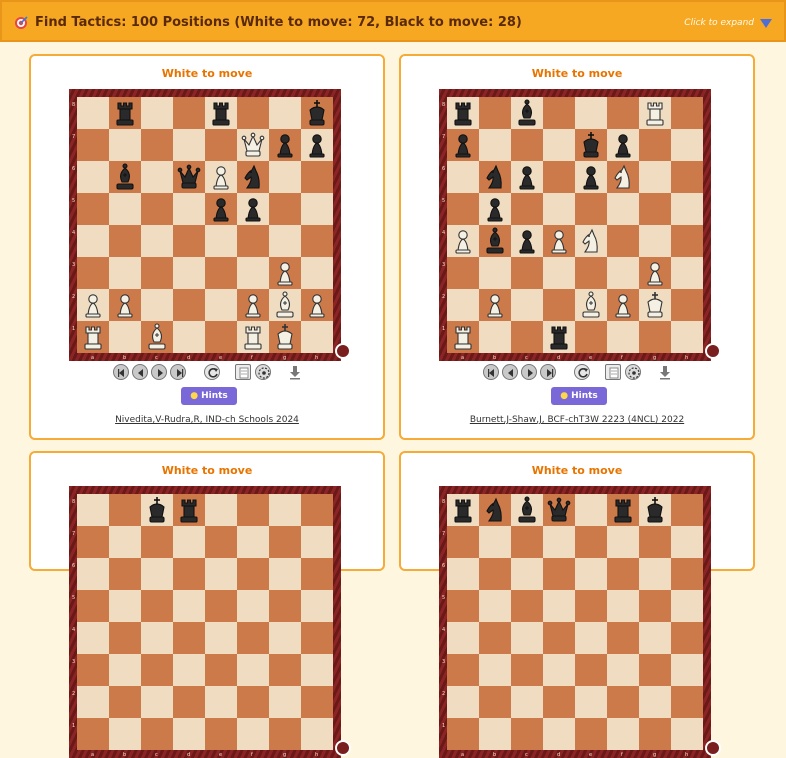  What do you see at coordinates (510, 372) in the screenshot?
I see `prev-icon` at bounding box center [510, 372].